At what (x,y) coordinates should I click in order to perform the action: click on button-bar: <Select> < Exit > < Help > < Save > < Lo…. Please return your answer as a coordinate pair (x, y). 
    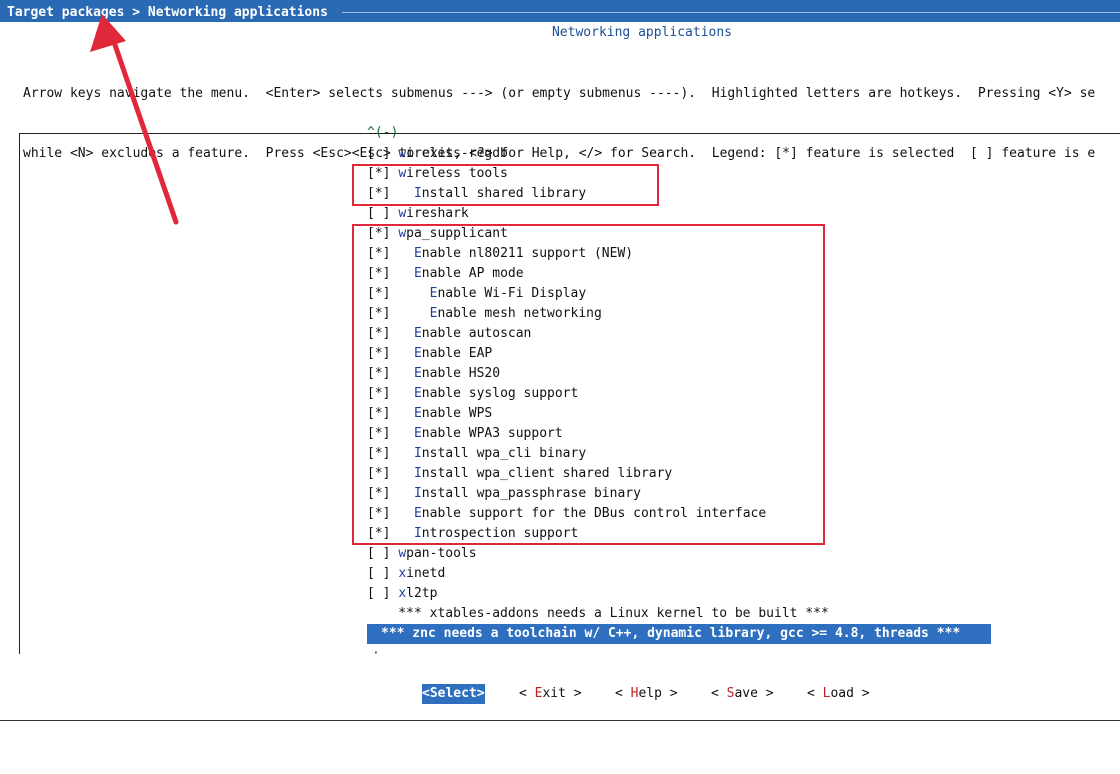
    Looking at the image, I should click on (560, 694).